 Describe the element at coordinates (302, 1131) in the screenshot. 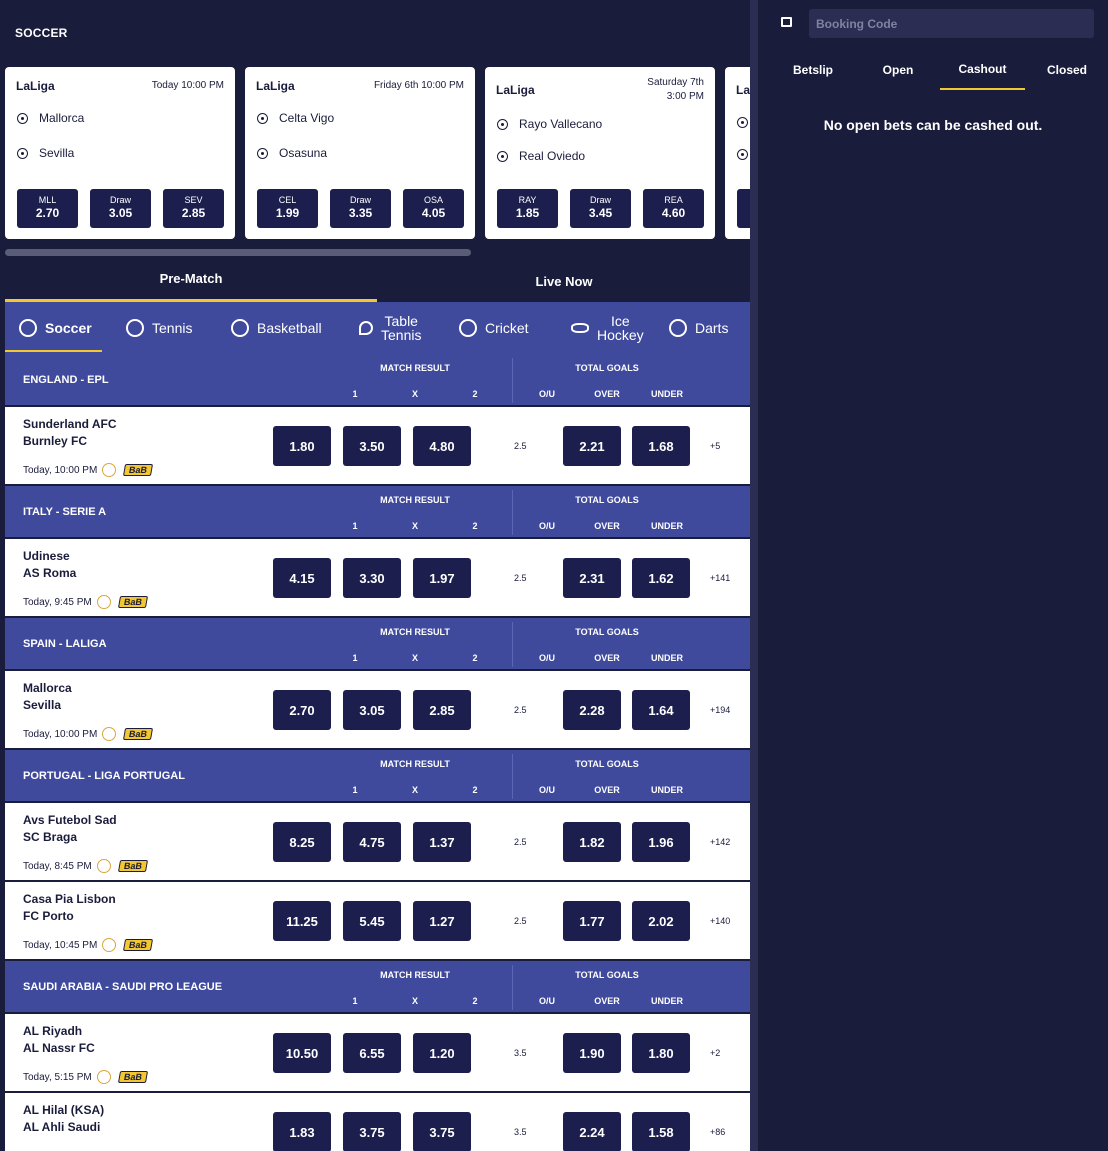

I see `odds-1-button: 1.83` at that location.